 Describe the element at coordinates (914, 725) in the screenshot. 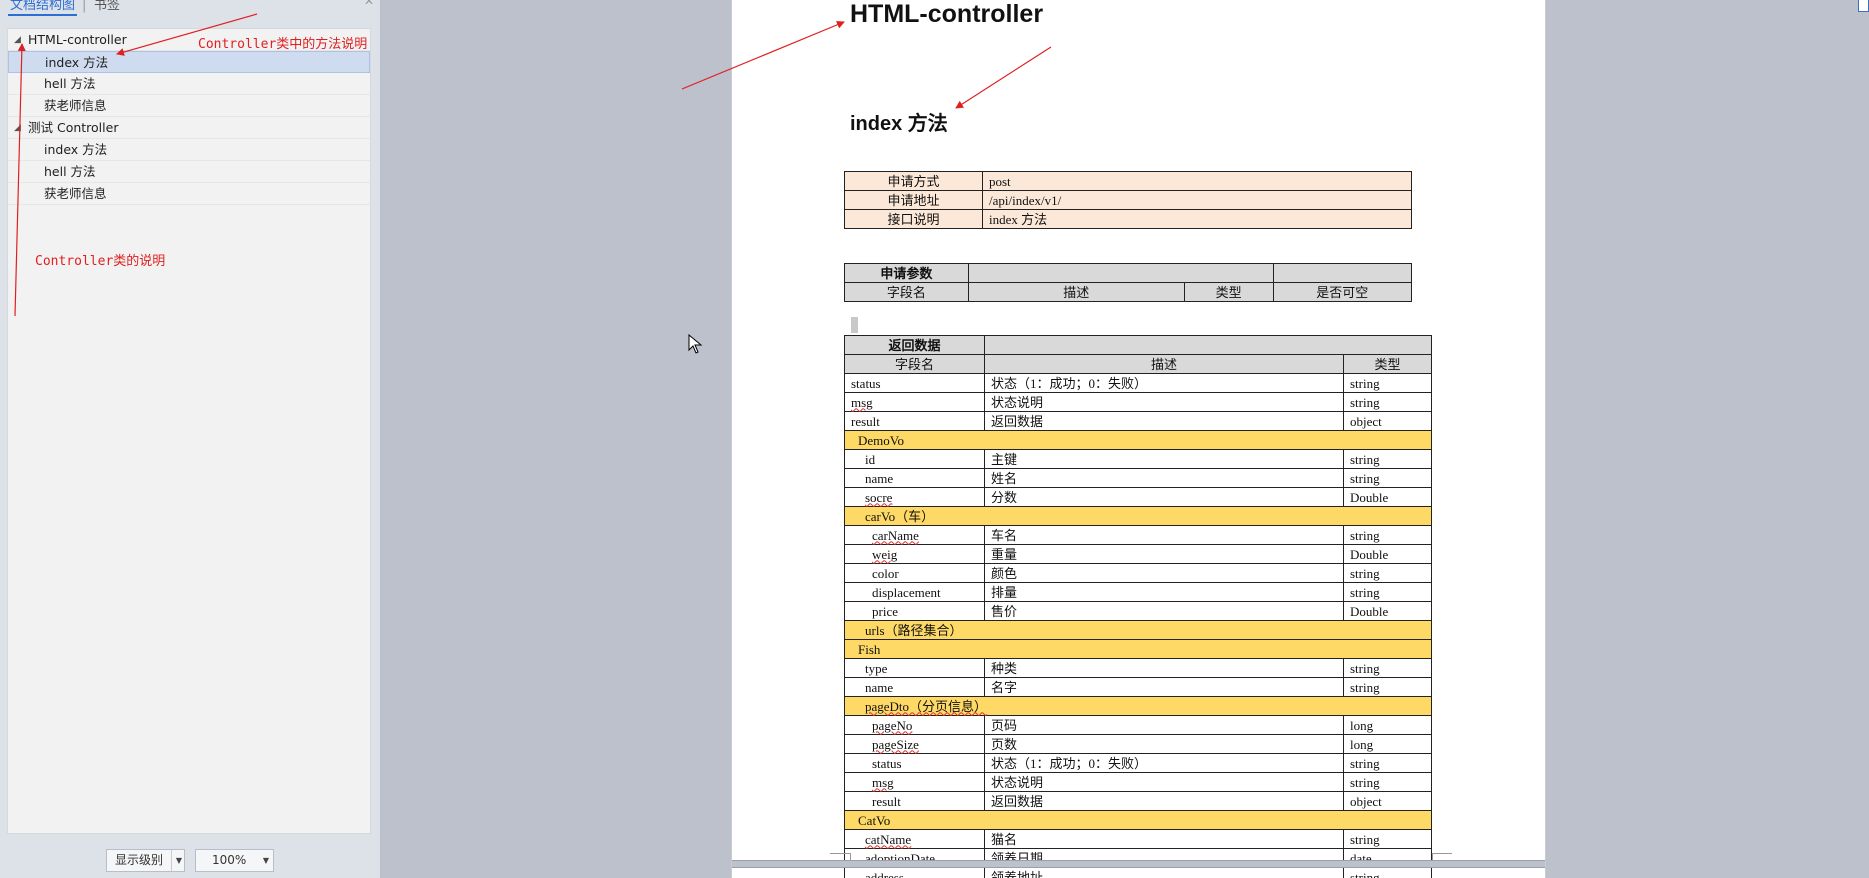

I see `field-name-cell: pageNo` at that location.